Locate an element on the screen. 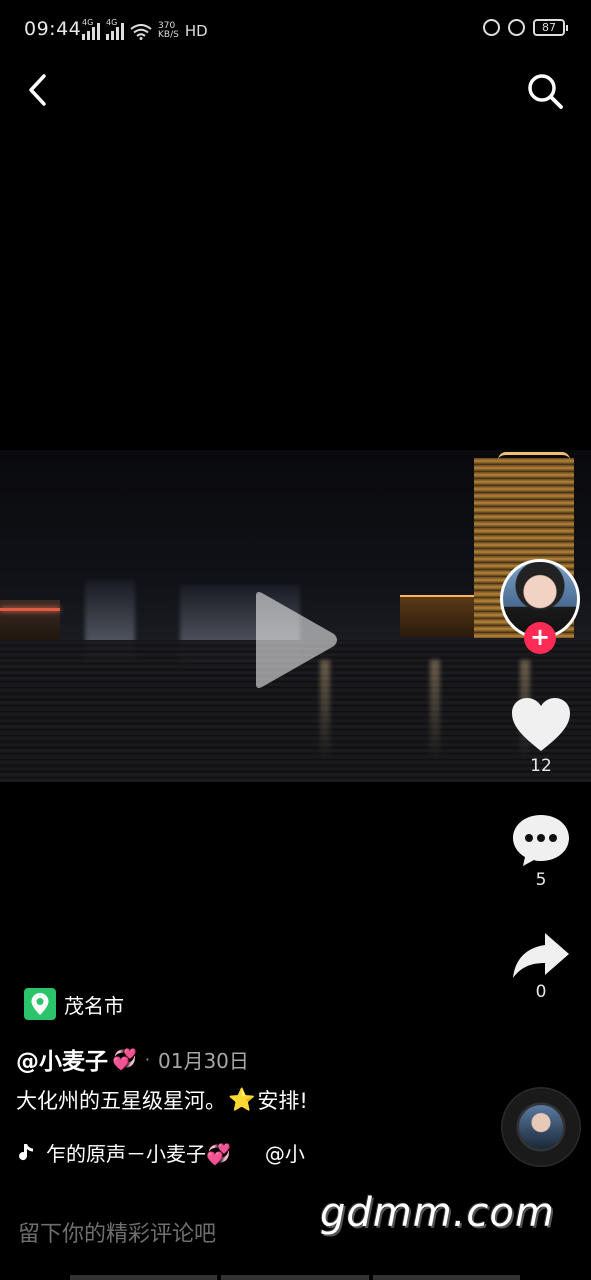 This screenshot has height=1280, width=591. battery-icon: 87 is located at coordinates (550, 27).